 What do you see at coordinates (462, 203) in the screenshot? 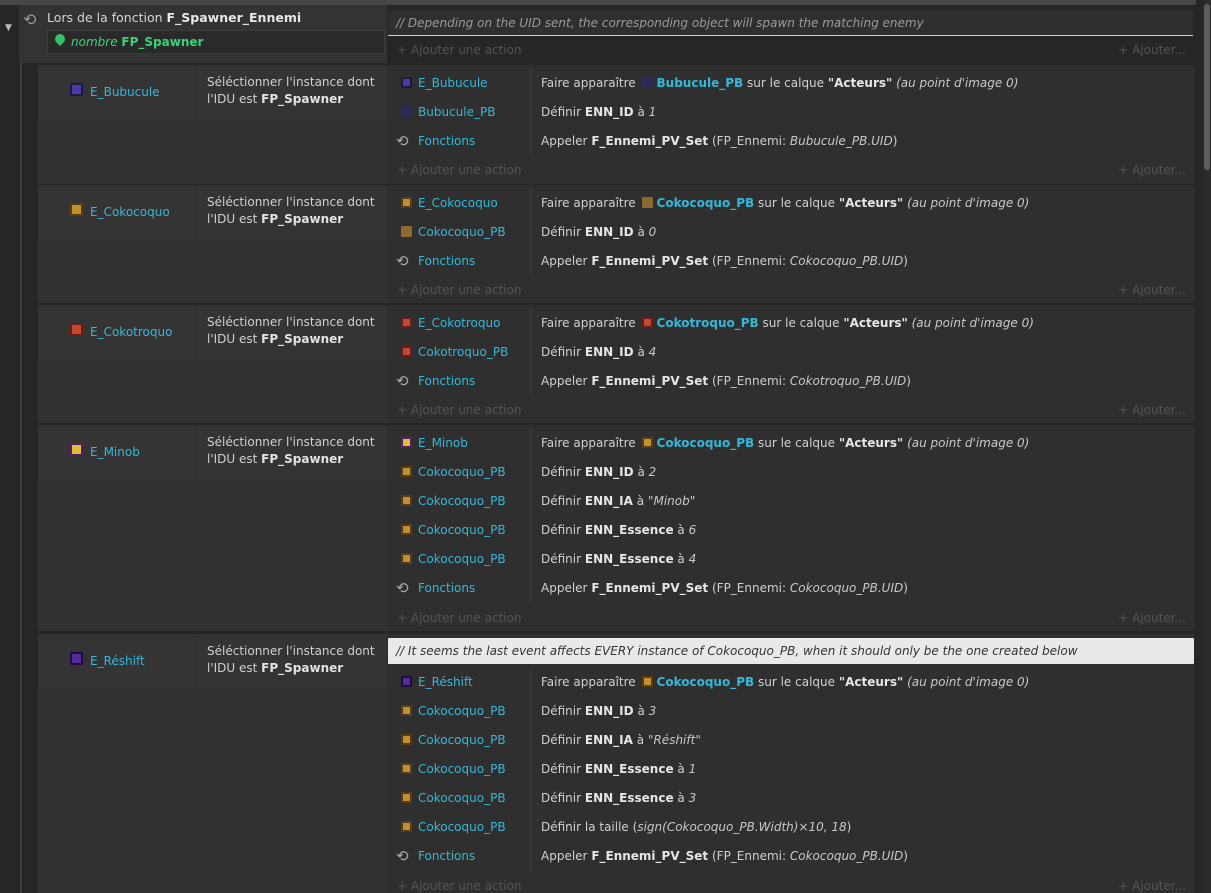
I see `action-object: E_Cokocoquo` at bounding box center [462, 203].